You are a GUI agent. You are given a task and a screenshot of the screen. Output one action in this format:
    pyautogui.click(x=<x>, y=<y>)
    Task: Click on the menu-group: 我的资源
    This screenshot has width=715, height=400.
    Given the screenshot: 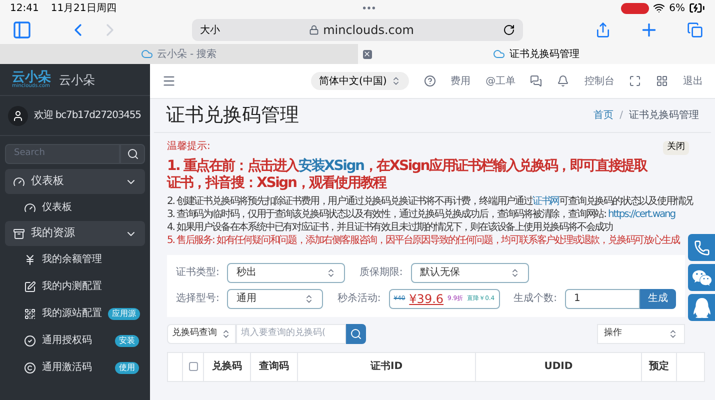 What is the action you would take?
    pyautogui.click(x=75, y=233)
    